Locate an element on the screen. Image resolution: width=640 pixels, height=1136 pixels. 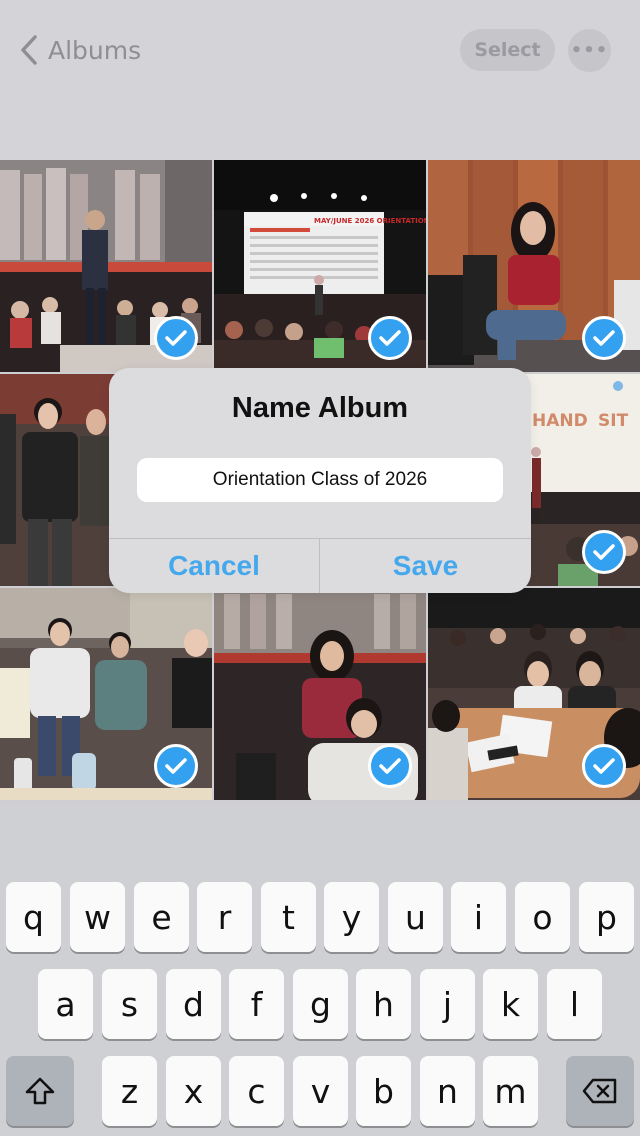
back-button: Albums is located at coordinates (77, 50).